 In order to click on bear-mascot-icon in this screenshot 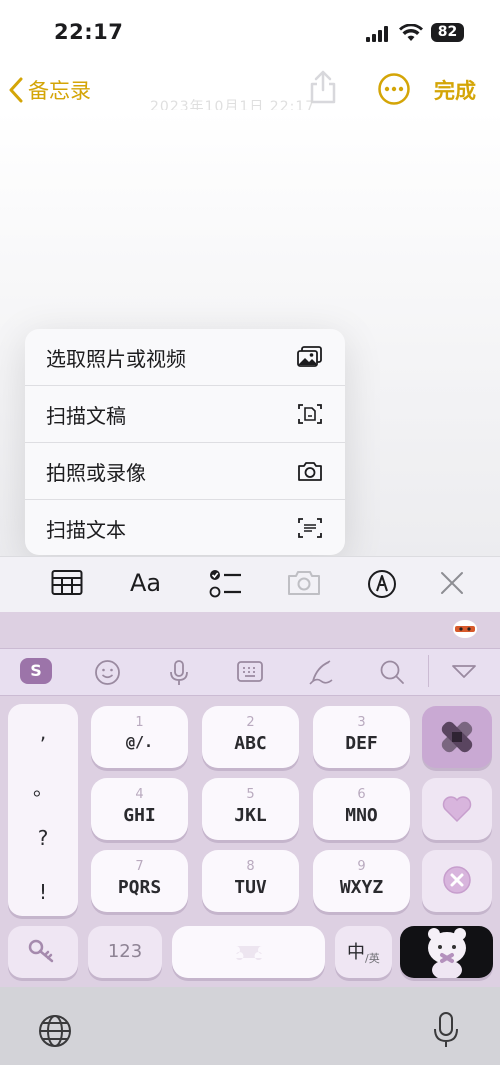, I will do `click(447, 953)`.